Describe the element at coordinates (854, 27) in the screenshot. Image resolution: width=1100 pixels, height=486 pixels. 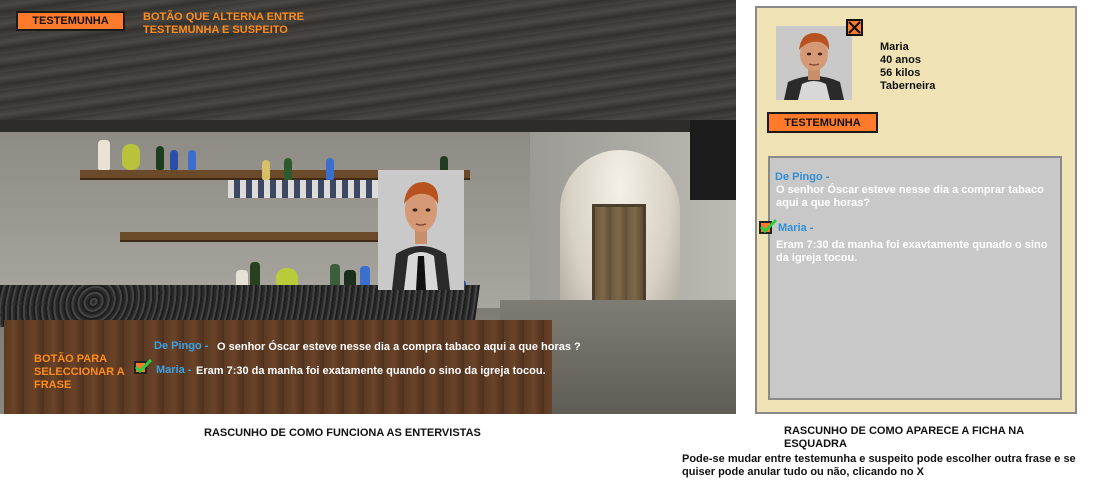
I see `close-x-icon` at that location.